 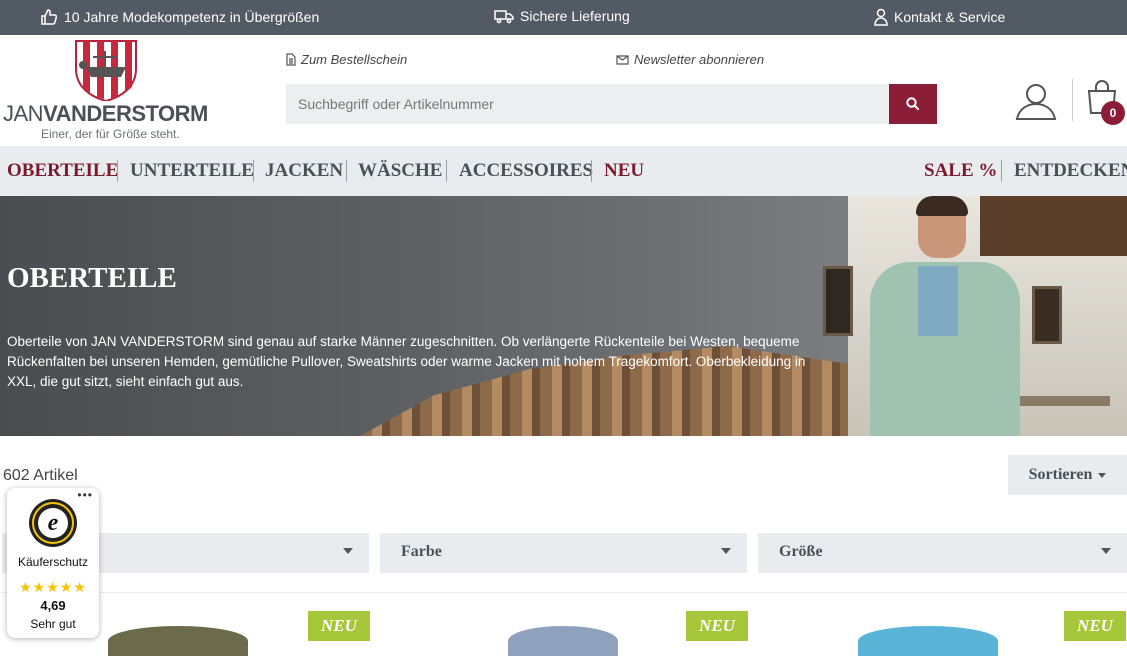 What do you see at coordinates (400, 171) in the screenshot?
I see `nav-item-waesche: WÄSCHE` at bounding box center [400, 171].